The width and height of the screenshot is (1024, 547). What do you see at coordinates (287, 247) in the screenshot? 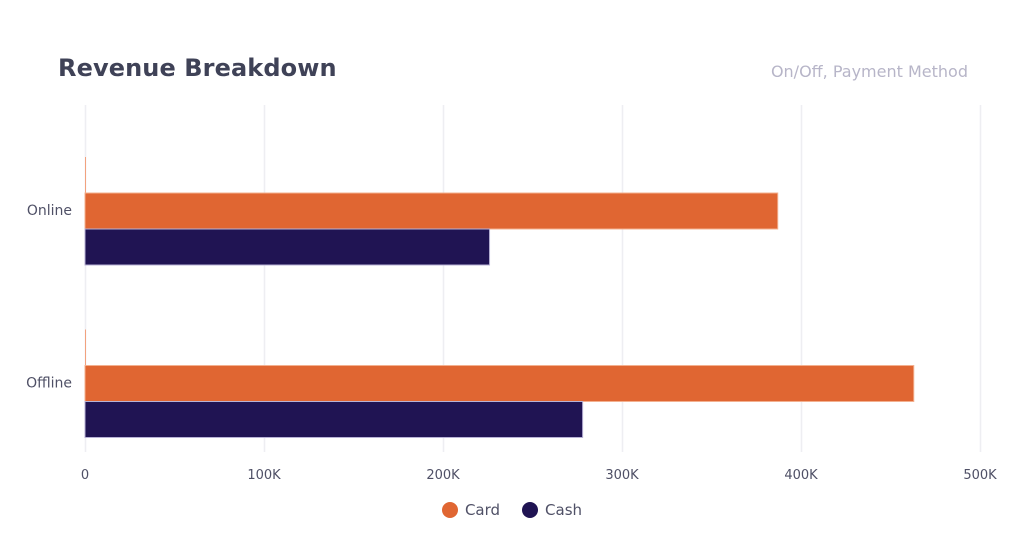
I see `bar-online-cash` at bounding box center [287, 247].